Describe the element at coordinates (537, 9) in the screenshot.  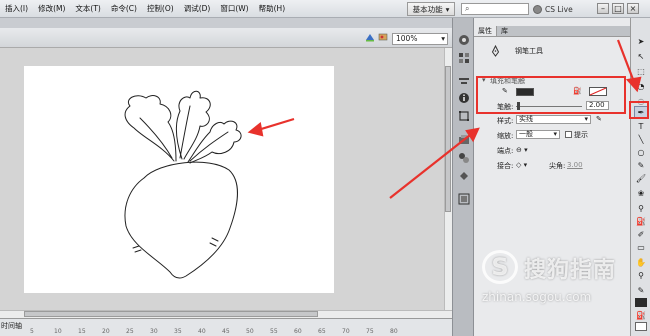
I see `cs-live-icon` at that location.